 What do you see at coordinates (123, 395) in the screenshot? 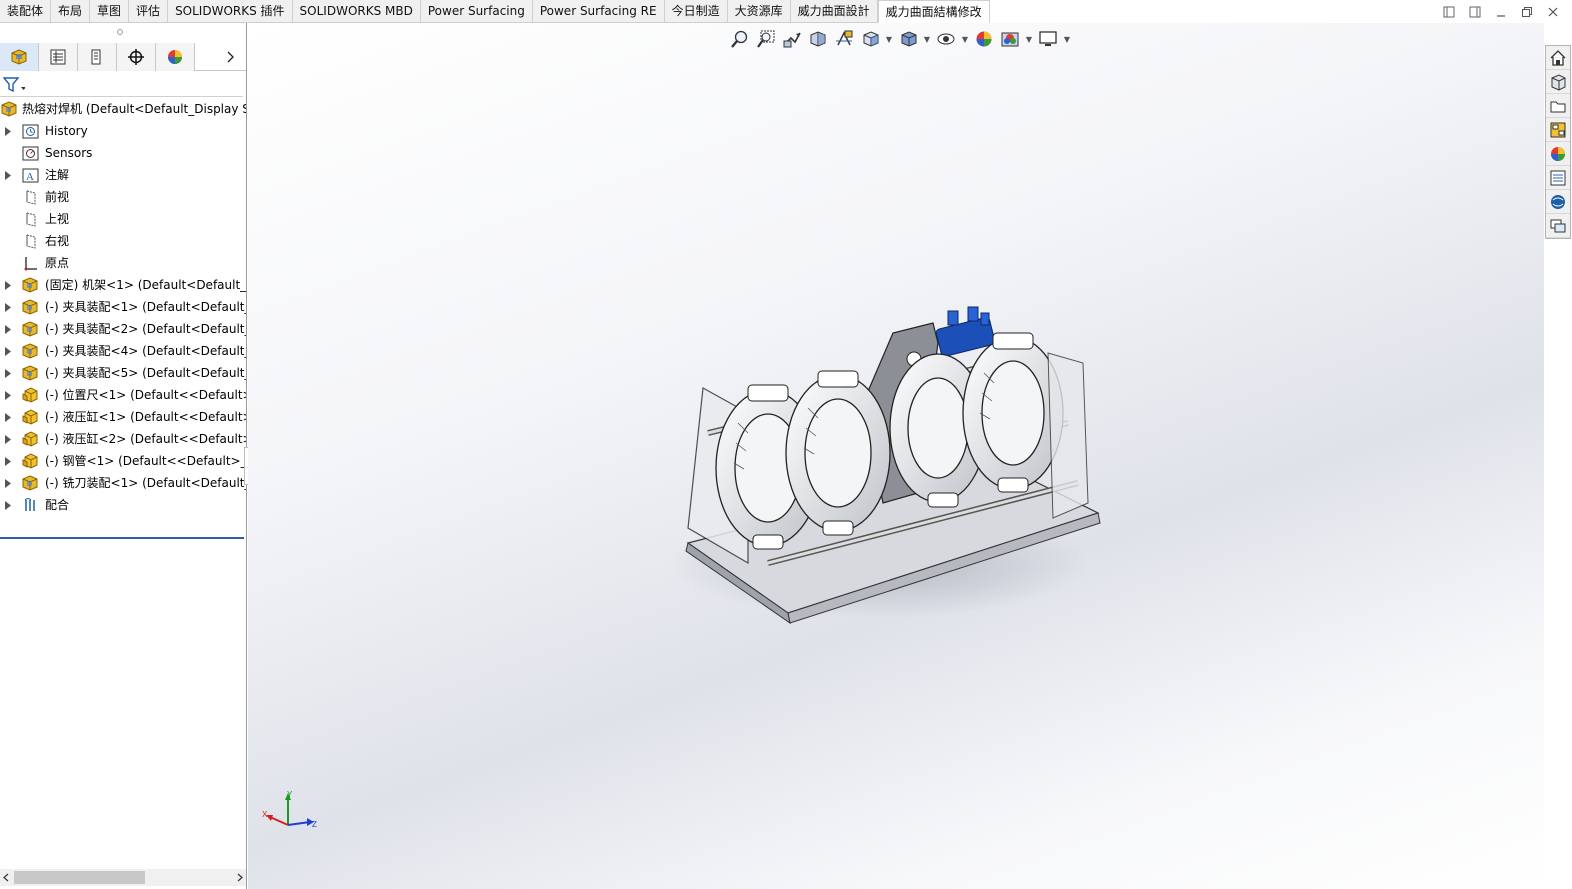
I see `tree-item: (-) 位置尺<1> (Default<<Default>_` at bounding box center [123, 395].